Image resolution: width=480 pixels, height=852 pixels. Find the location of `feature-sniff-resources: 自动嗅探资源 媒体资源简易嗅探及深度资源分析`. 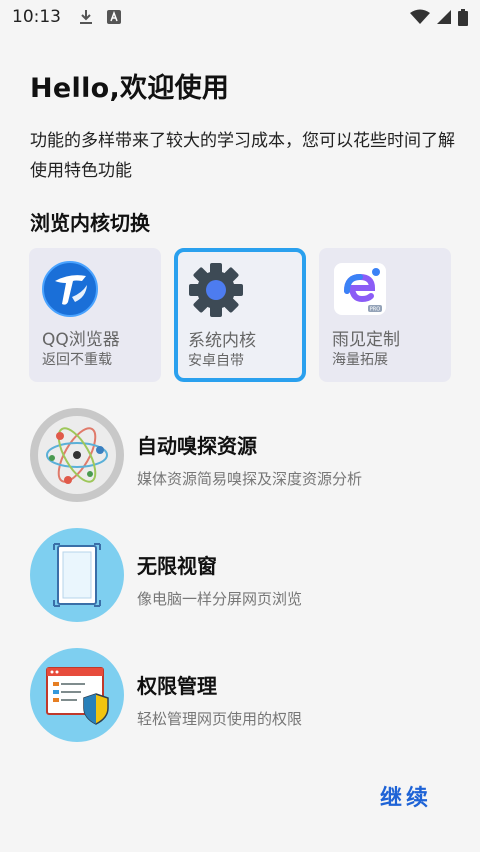

feature-sniff-resources: 自动嗅探资源 媒体资源简易嗅探及深度资源分析 is located at coordinates (240, 458).